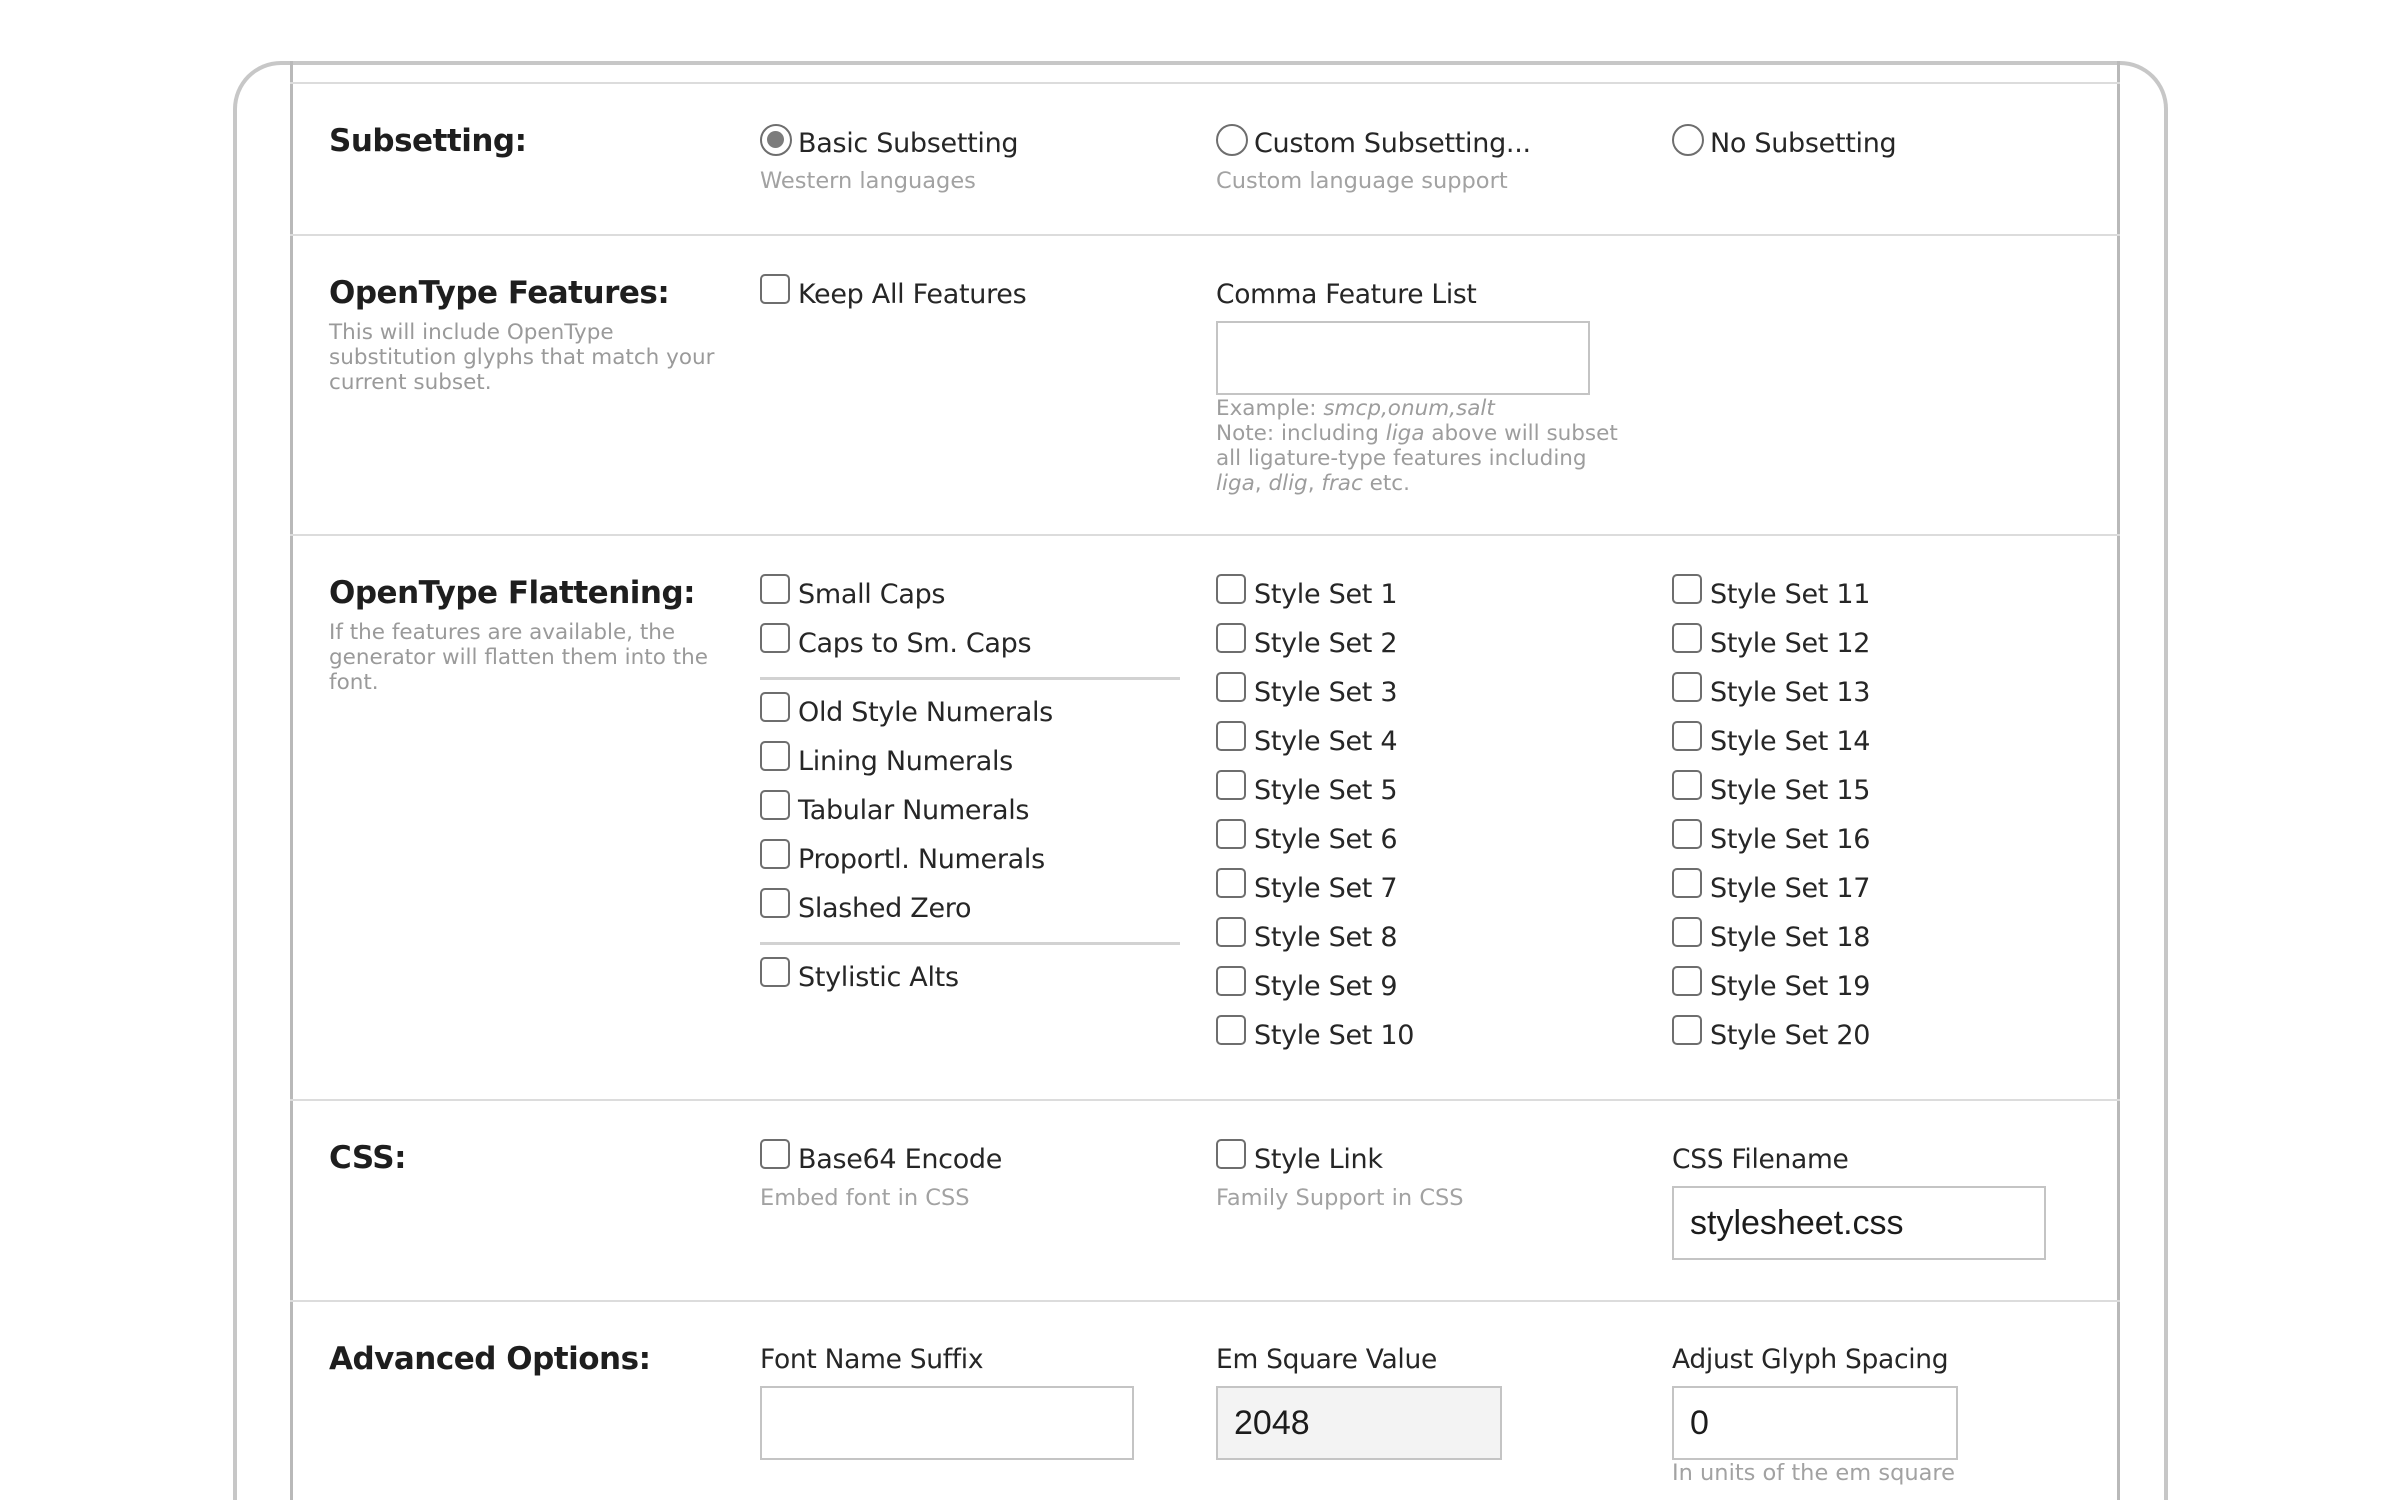  Describe the element at coordinates (1326, 790) in the screenshot. I see `style-set-5-label: Style Set 5` at that location.